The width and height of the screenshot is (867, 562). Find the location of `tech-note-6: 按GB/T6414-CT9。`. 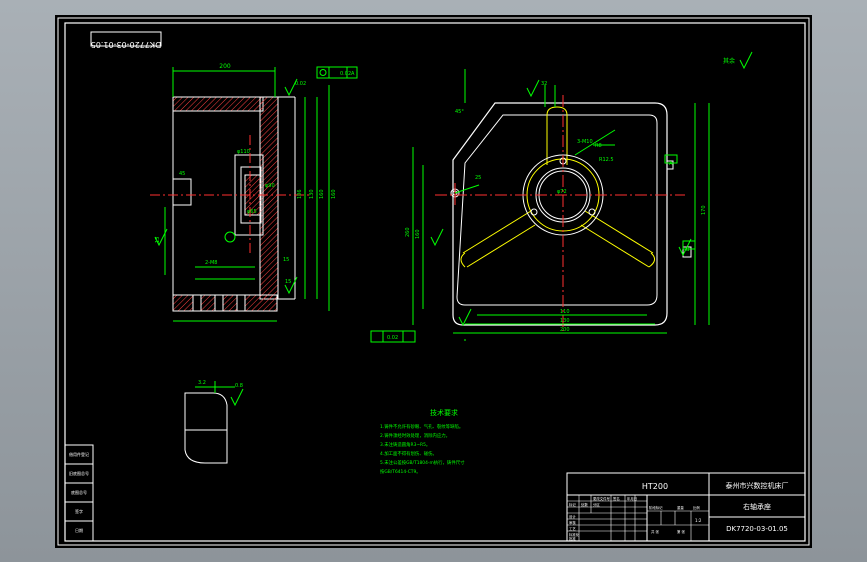

tech-note-6: 按GB/T6414-CT9。 is located at coordinates (400, 471).